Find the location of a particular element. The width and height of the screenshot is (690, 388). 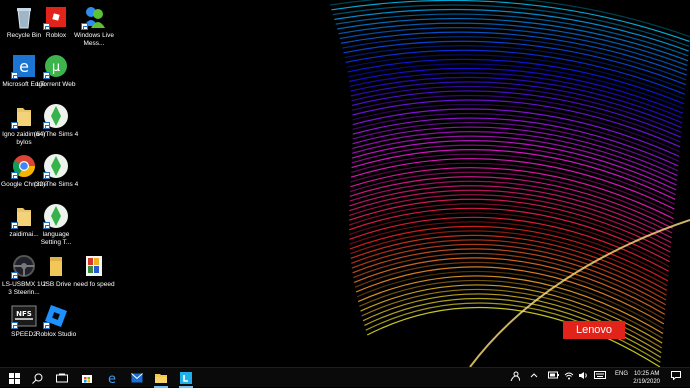

desktop-icon-label: (32)The Sims 4 is located at coordinates (56, 184).